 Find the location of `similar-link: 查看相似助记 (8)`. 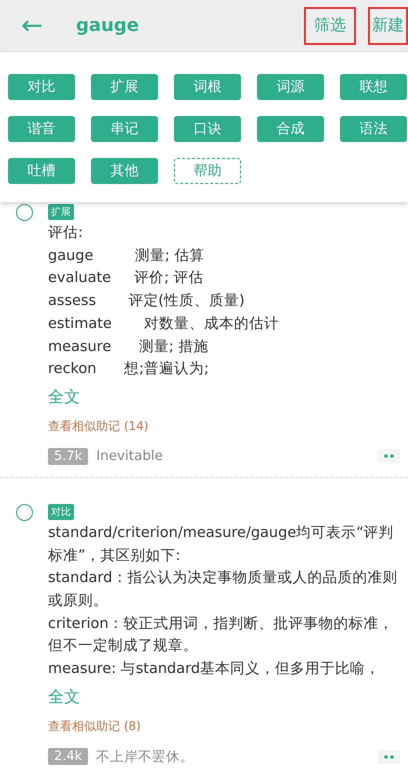

similar-link: 查看相似助记 (8) is located at coordinates (94, 726).